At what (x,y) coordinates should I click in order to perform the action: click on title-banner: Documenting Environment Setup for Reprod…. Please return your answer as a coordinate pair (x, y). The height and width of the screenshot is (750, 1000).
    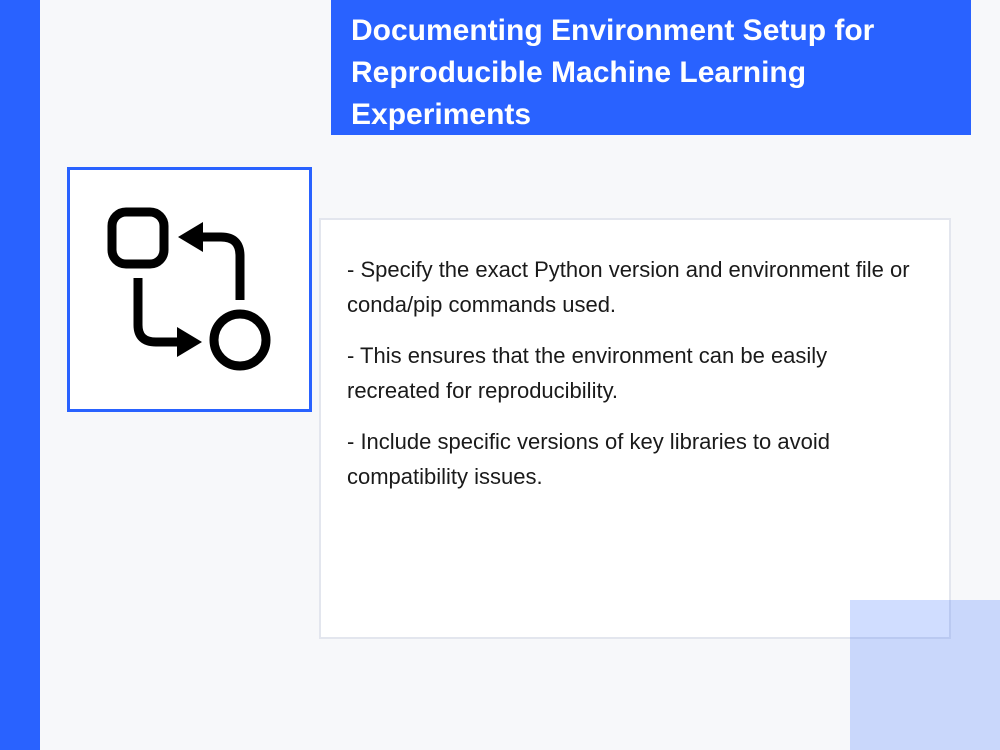
    Looking at the image, I should click on (651, 67).